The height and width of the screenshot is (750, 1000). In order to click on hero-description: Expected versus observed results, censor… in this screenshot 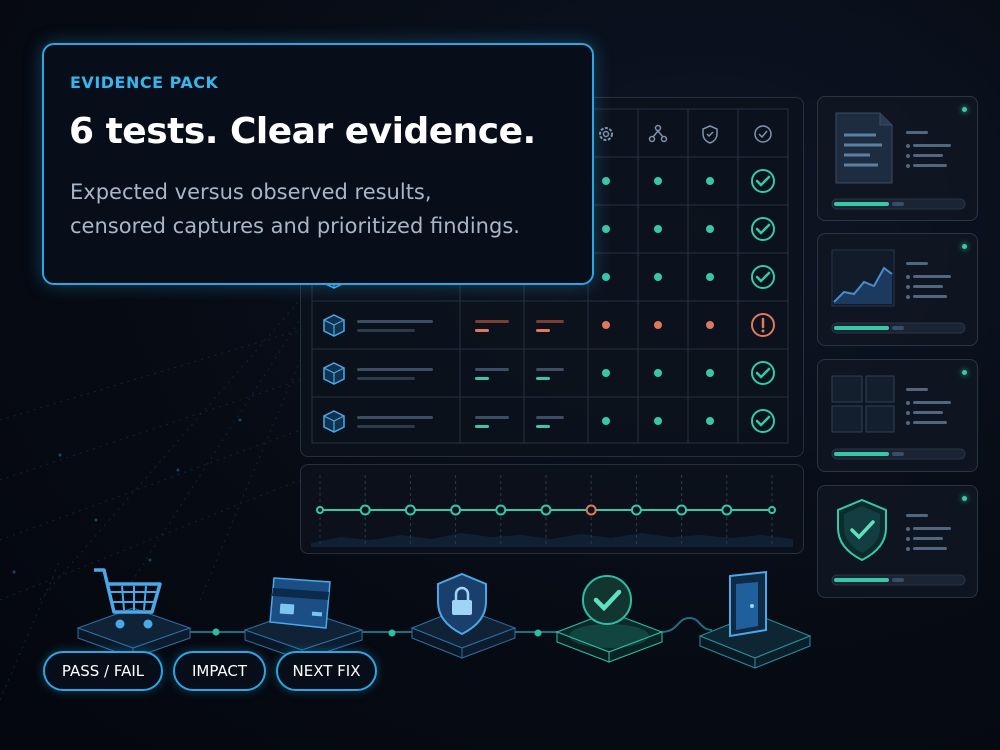, I will do `click(325, 209)`.